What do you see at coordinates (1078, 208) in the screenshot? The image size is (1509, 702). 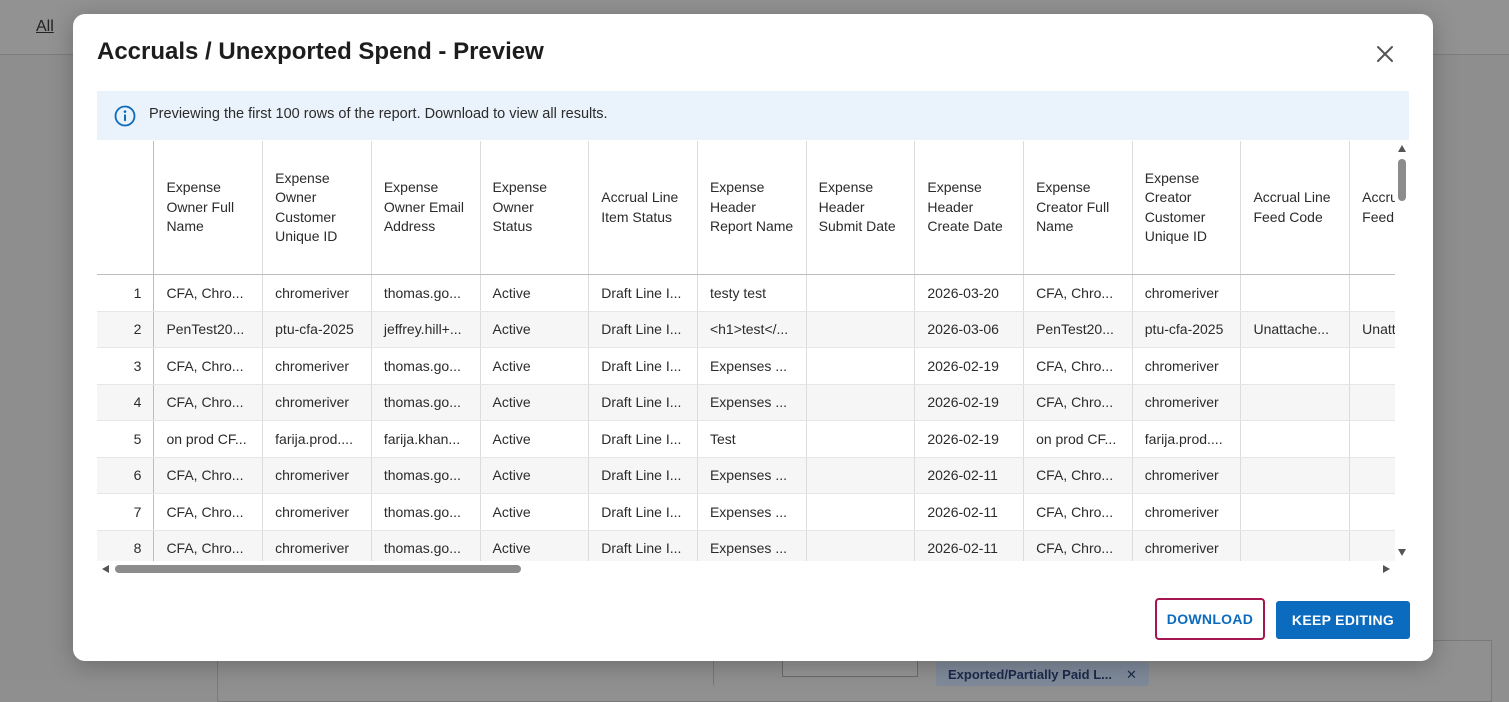 I see `column-header: Expense Creator Full Name` at bounding box center [1078, 208].